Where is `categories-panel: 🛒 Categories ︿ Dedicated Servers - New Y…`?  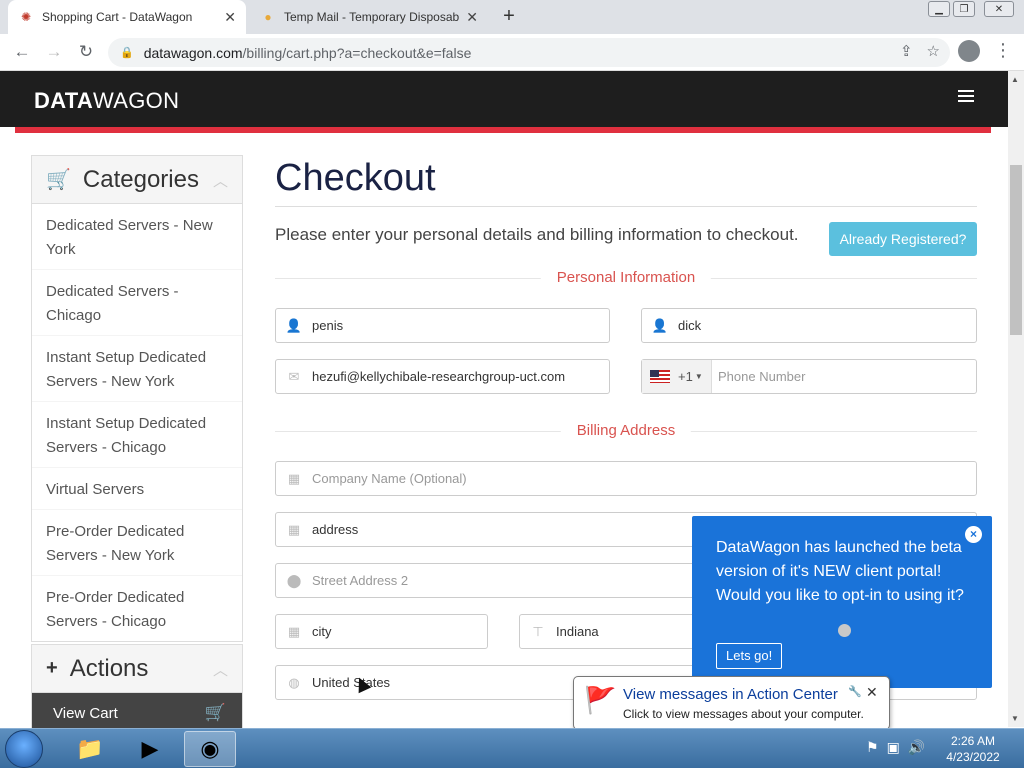
categories-panel: 🛒 Categories ︿ Dedicated Servers - New Y… is located at coordinates (137, 398).